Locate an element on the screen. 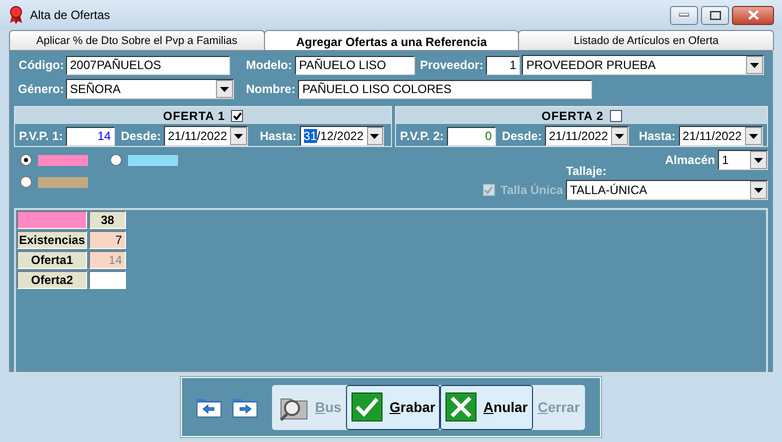 This screenshot has height=442, width=782. close-button is located at coordinates (753, 15).